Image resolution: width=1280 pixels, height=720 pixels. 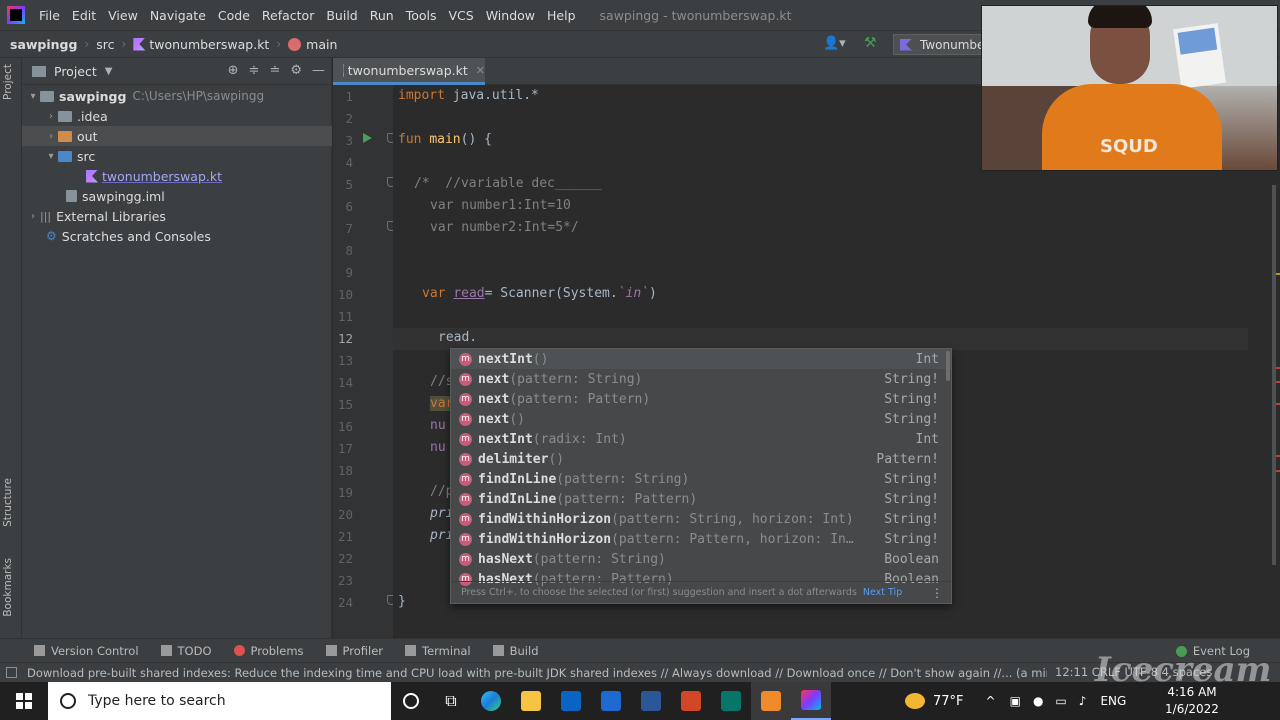 What do you see at coordinates (343, 206) in the screenshot?
I see `line-number: 6` at bounding box center [343, 206].